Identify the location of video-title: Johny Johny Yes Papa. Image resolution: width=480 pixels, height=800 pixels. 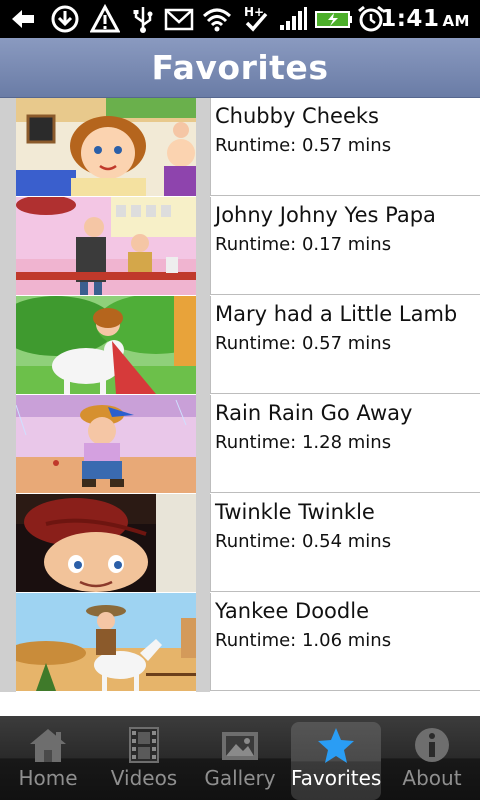
(325, 215).